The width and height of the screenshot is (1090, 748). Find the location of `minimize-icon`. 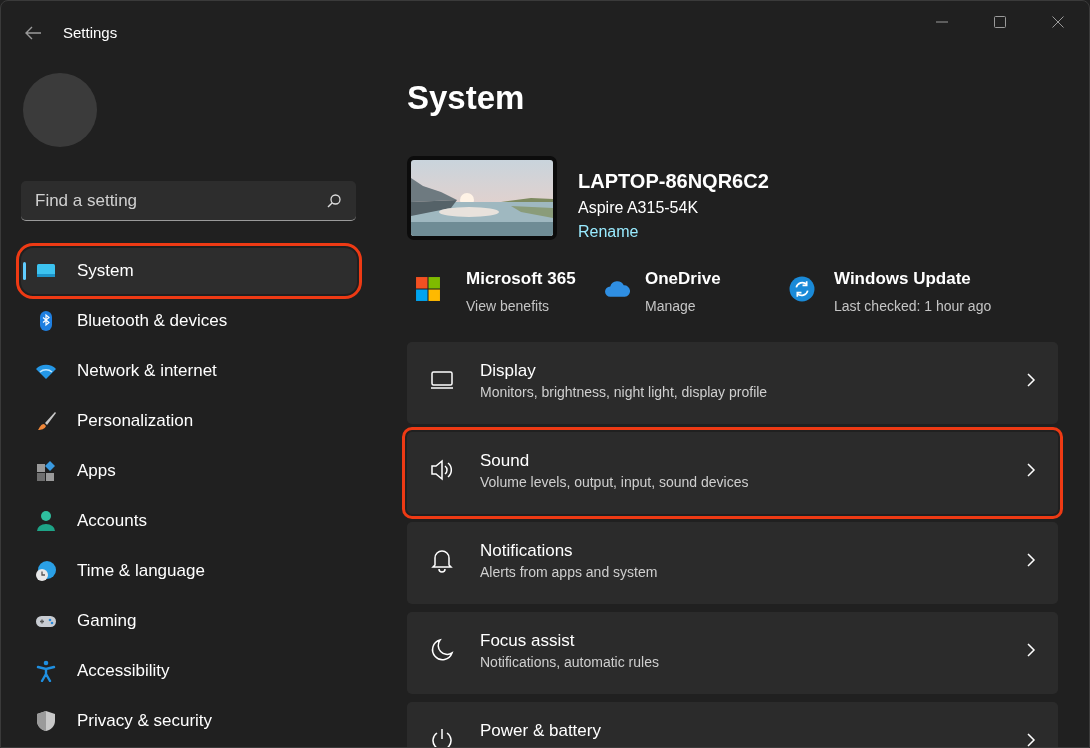

minimize-icon is located at coordinates (942, 22).